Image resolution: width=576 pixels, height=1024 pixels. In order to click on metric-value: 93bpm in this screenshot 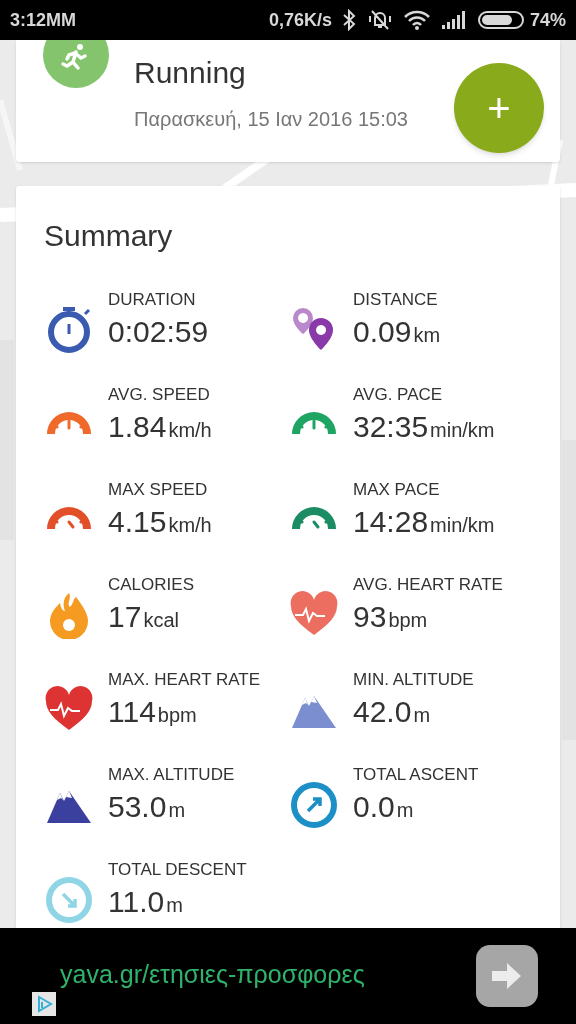, I will do `click(391, 617)`.